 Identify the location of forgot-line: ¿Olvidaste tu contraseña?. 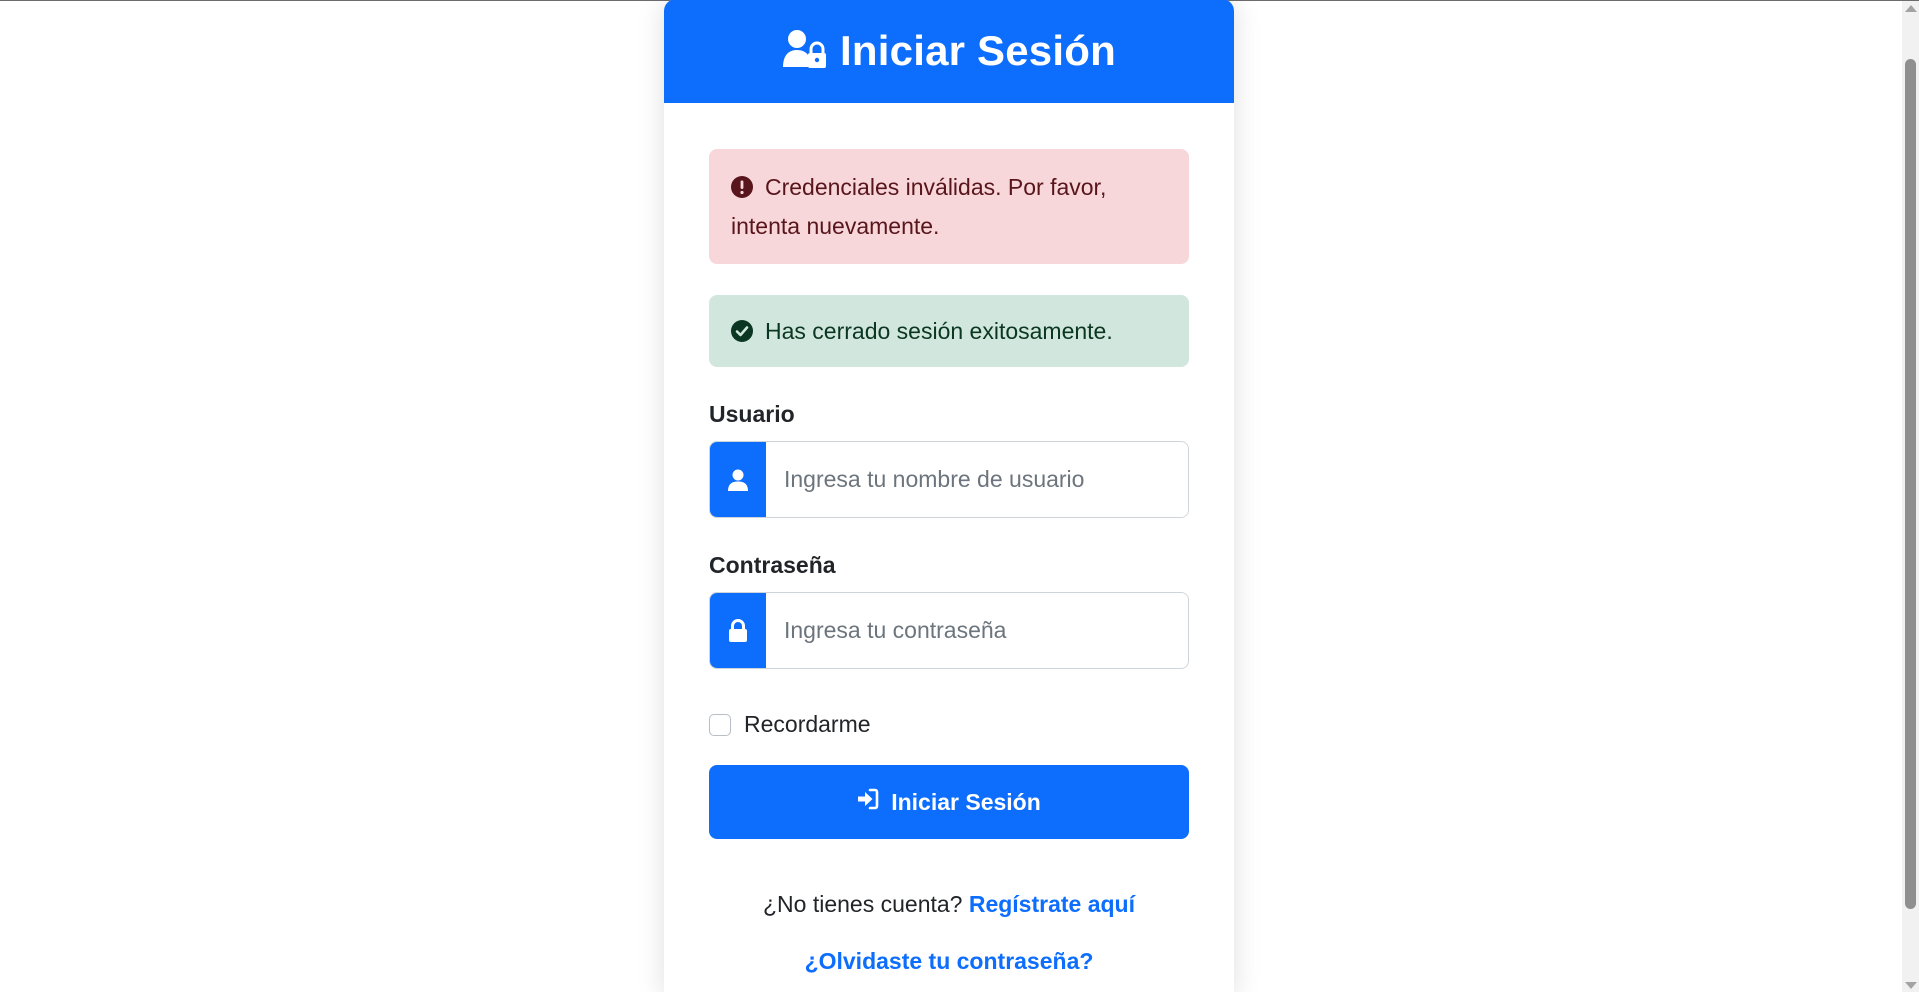
(949, 961).